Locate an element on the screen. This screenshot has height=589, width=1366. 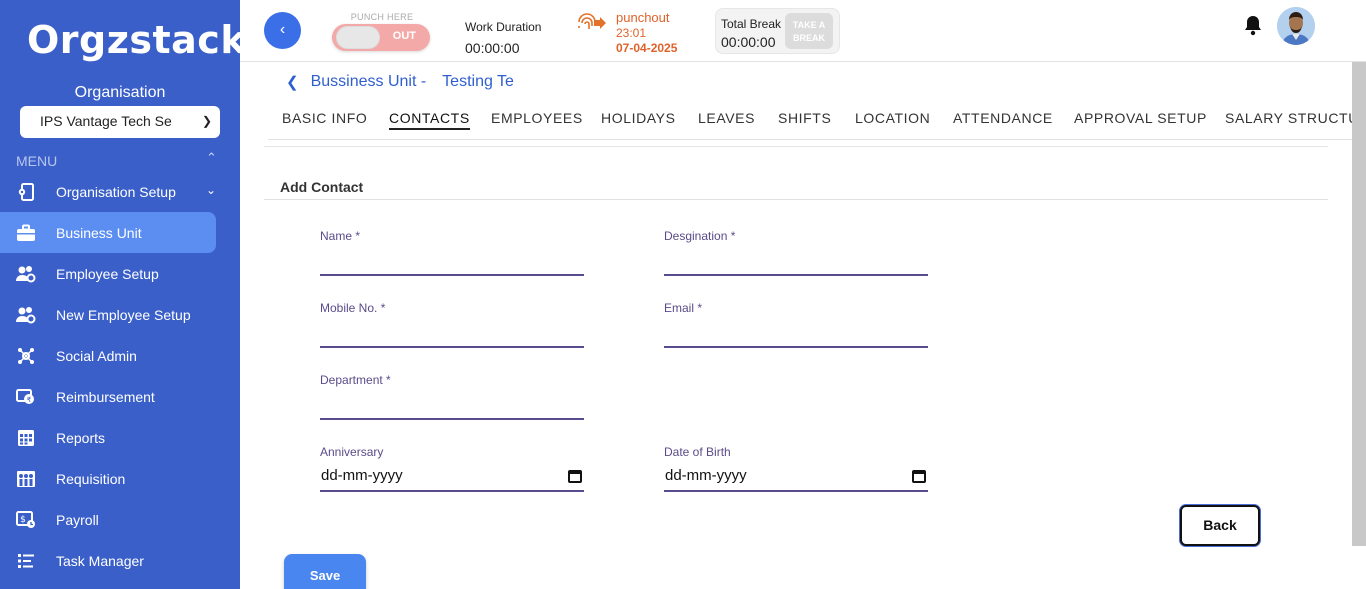
briefcase-icon is located at coordinates (26, 233).